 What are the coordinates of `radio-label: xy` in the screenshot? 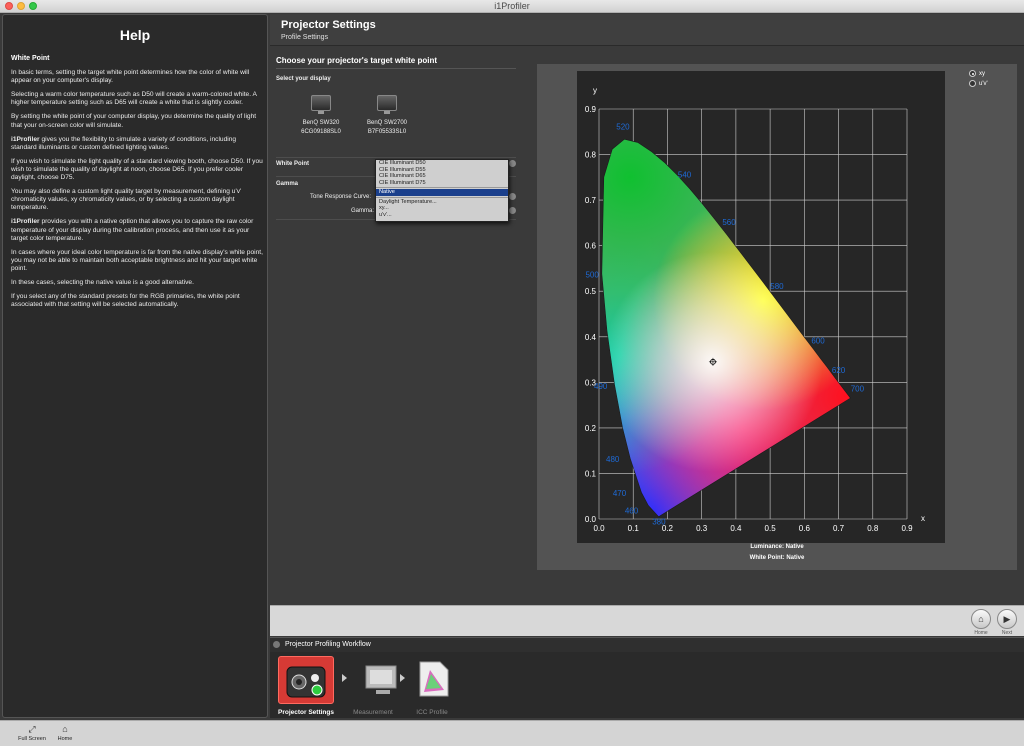 It's located at (982, 73).